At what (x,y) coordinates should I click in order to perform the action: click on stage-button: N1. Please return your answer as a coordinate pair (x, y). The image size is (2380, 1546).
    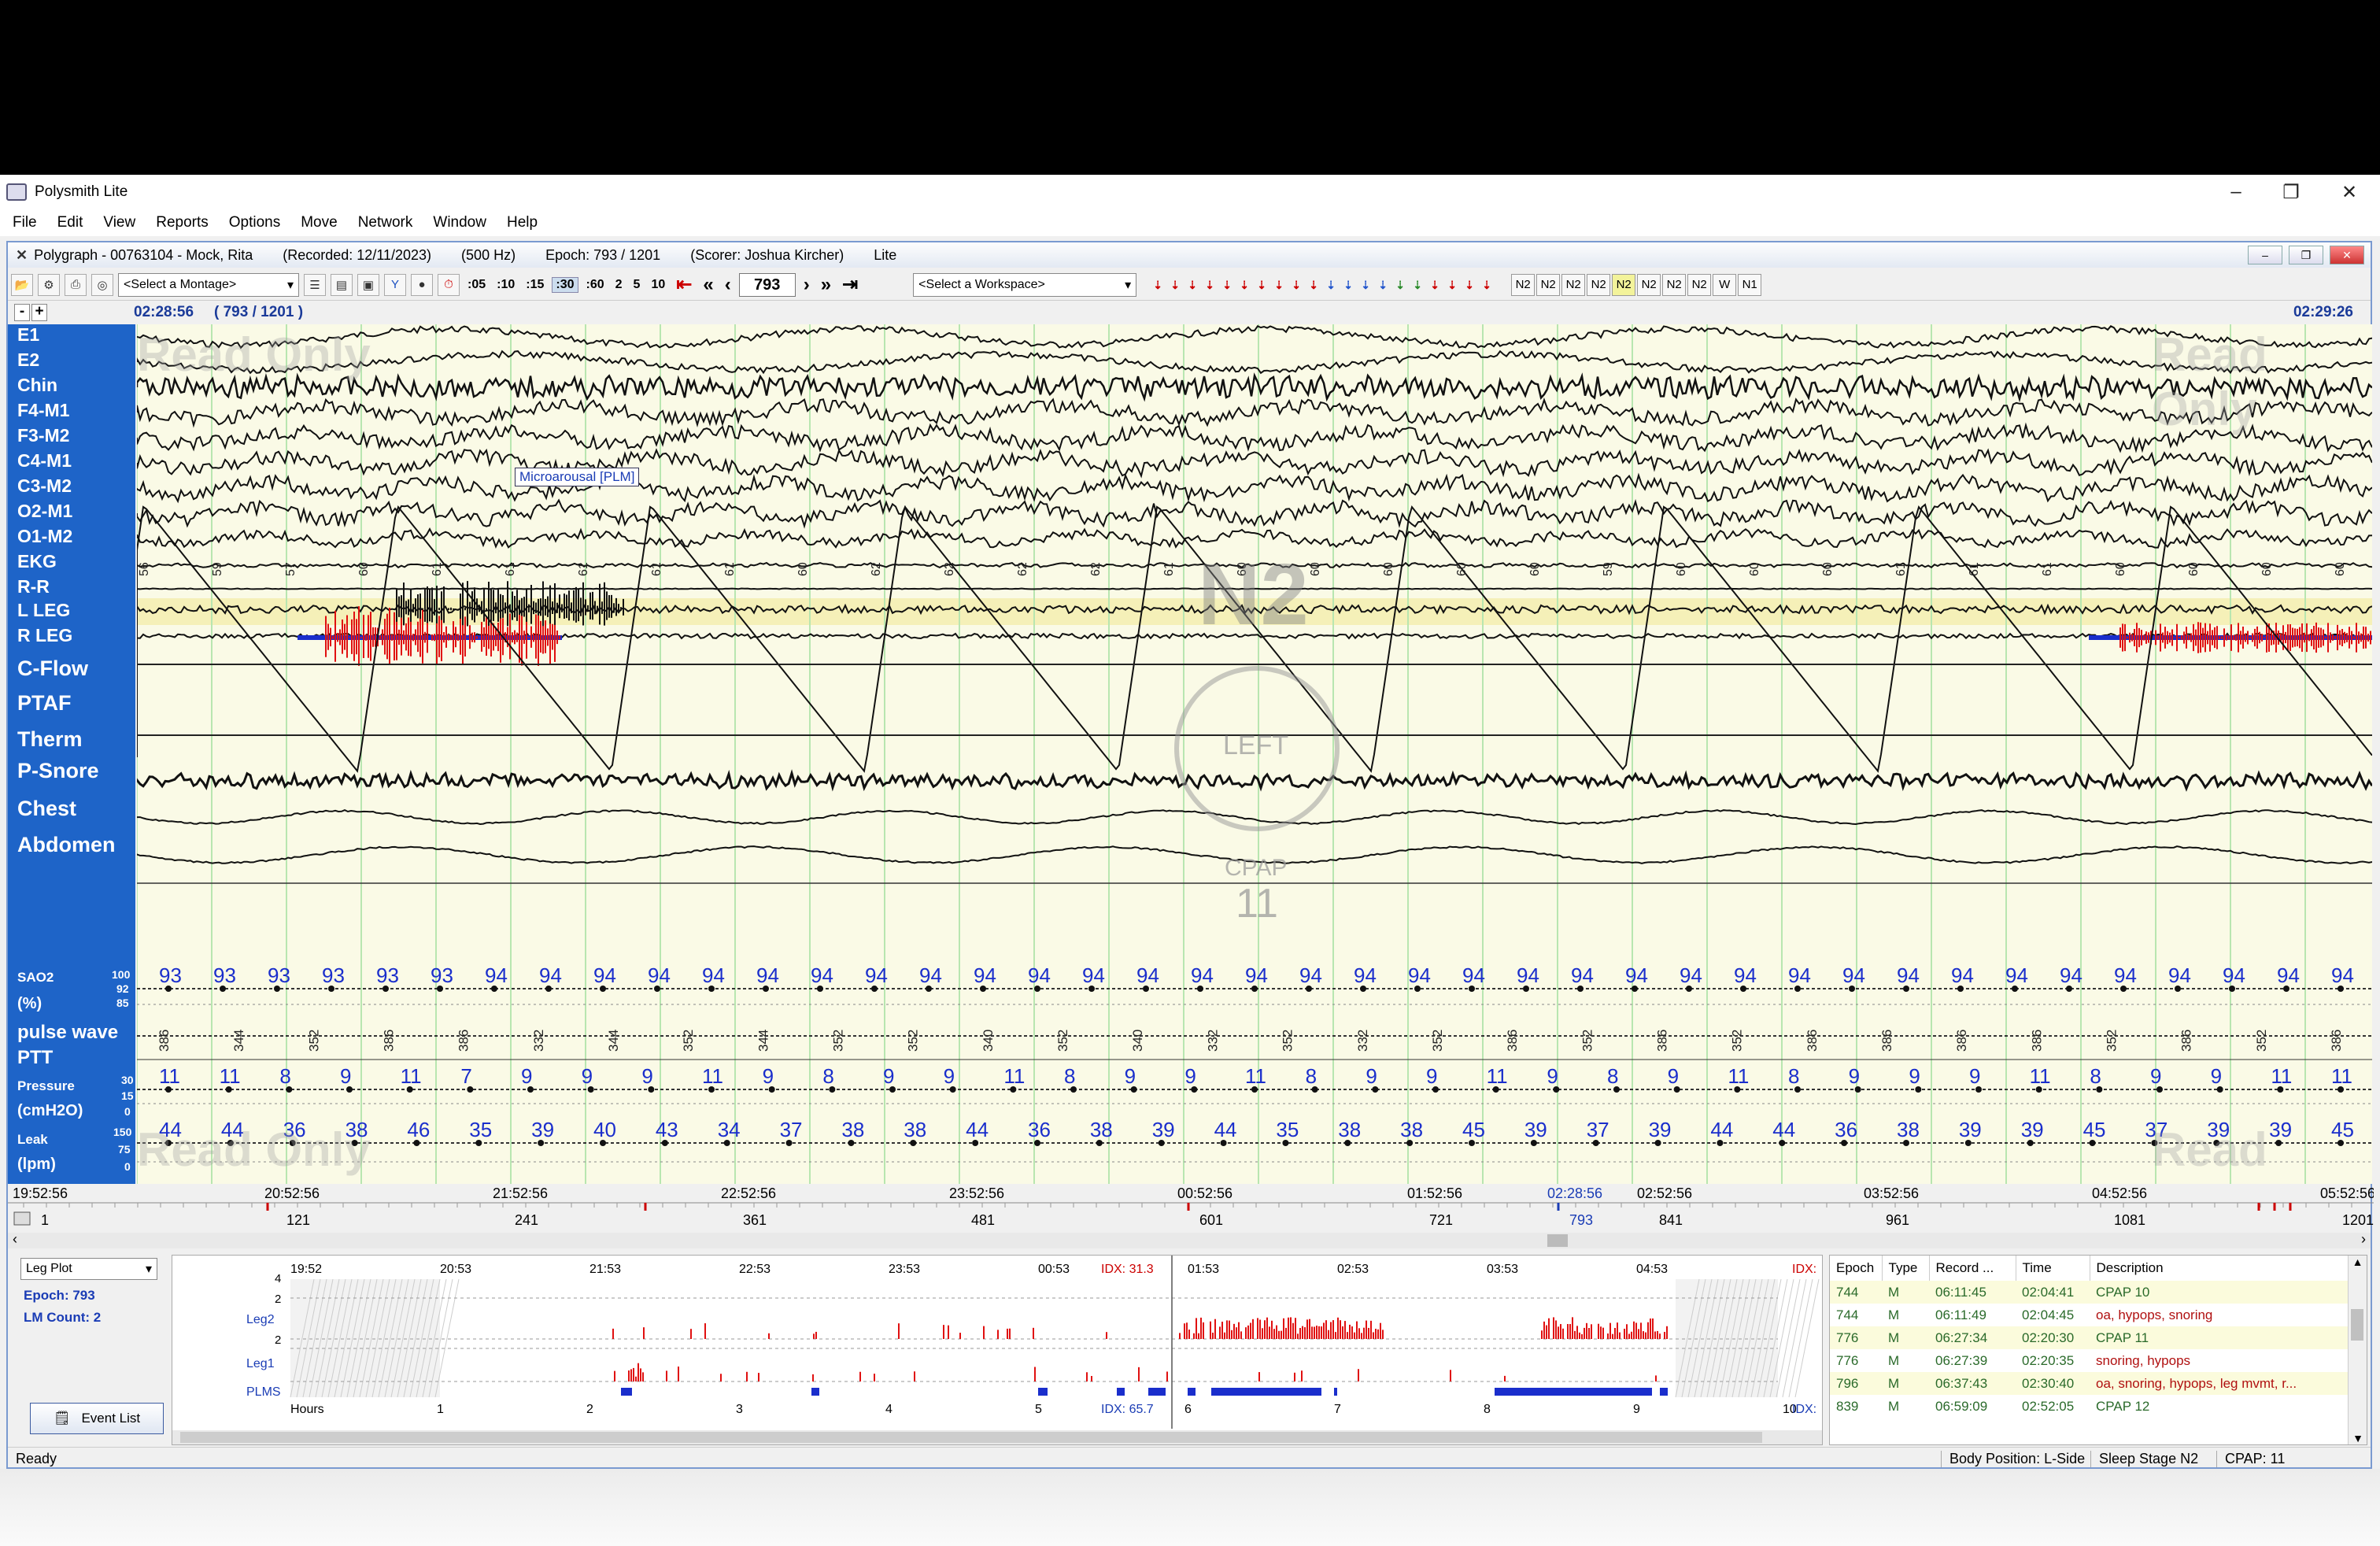
    Looking at the image, I should click on (1750, 284).